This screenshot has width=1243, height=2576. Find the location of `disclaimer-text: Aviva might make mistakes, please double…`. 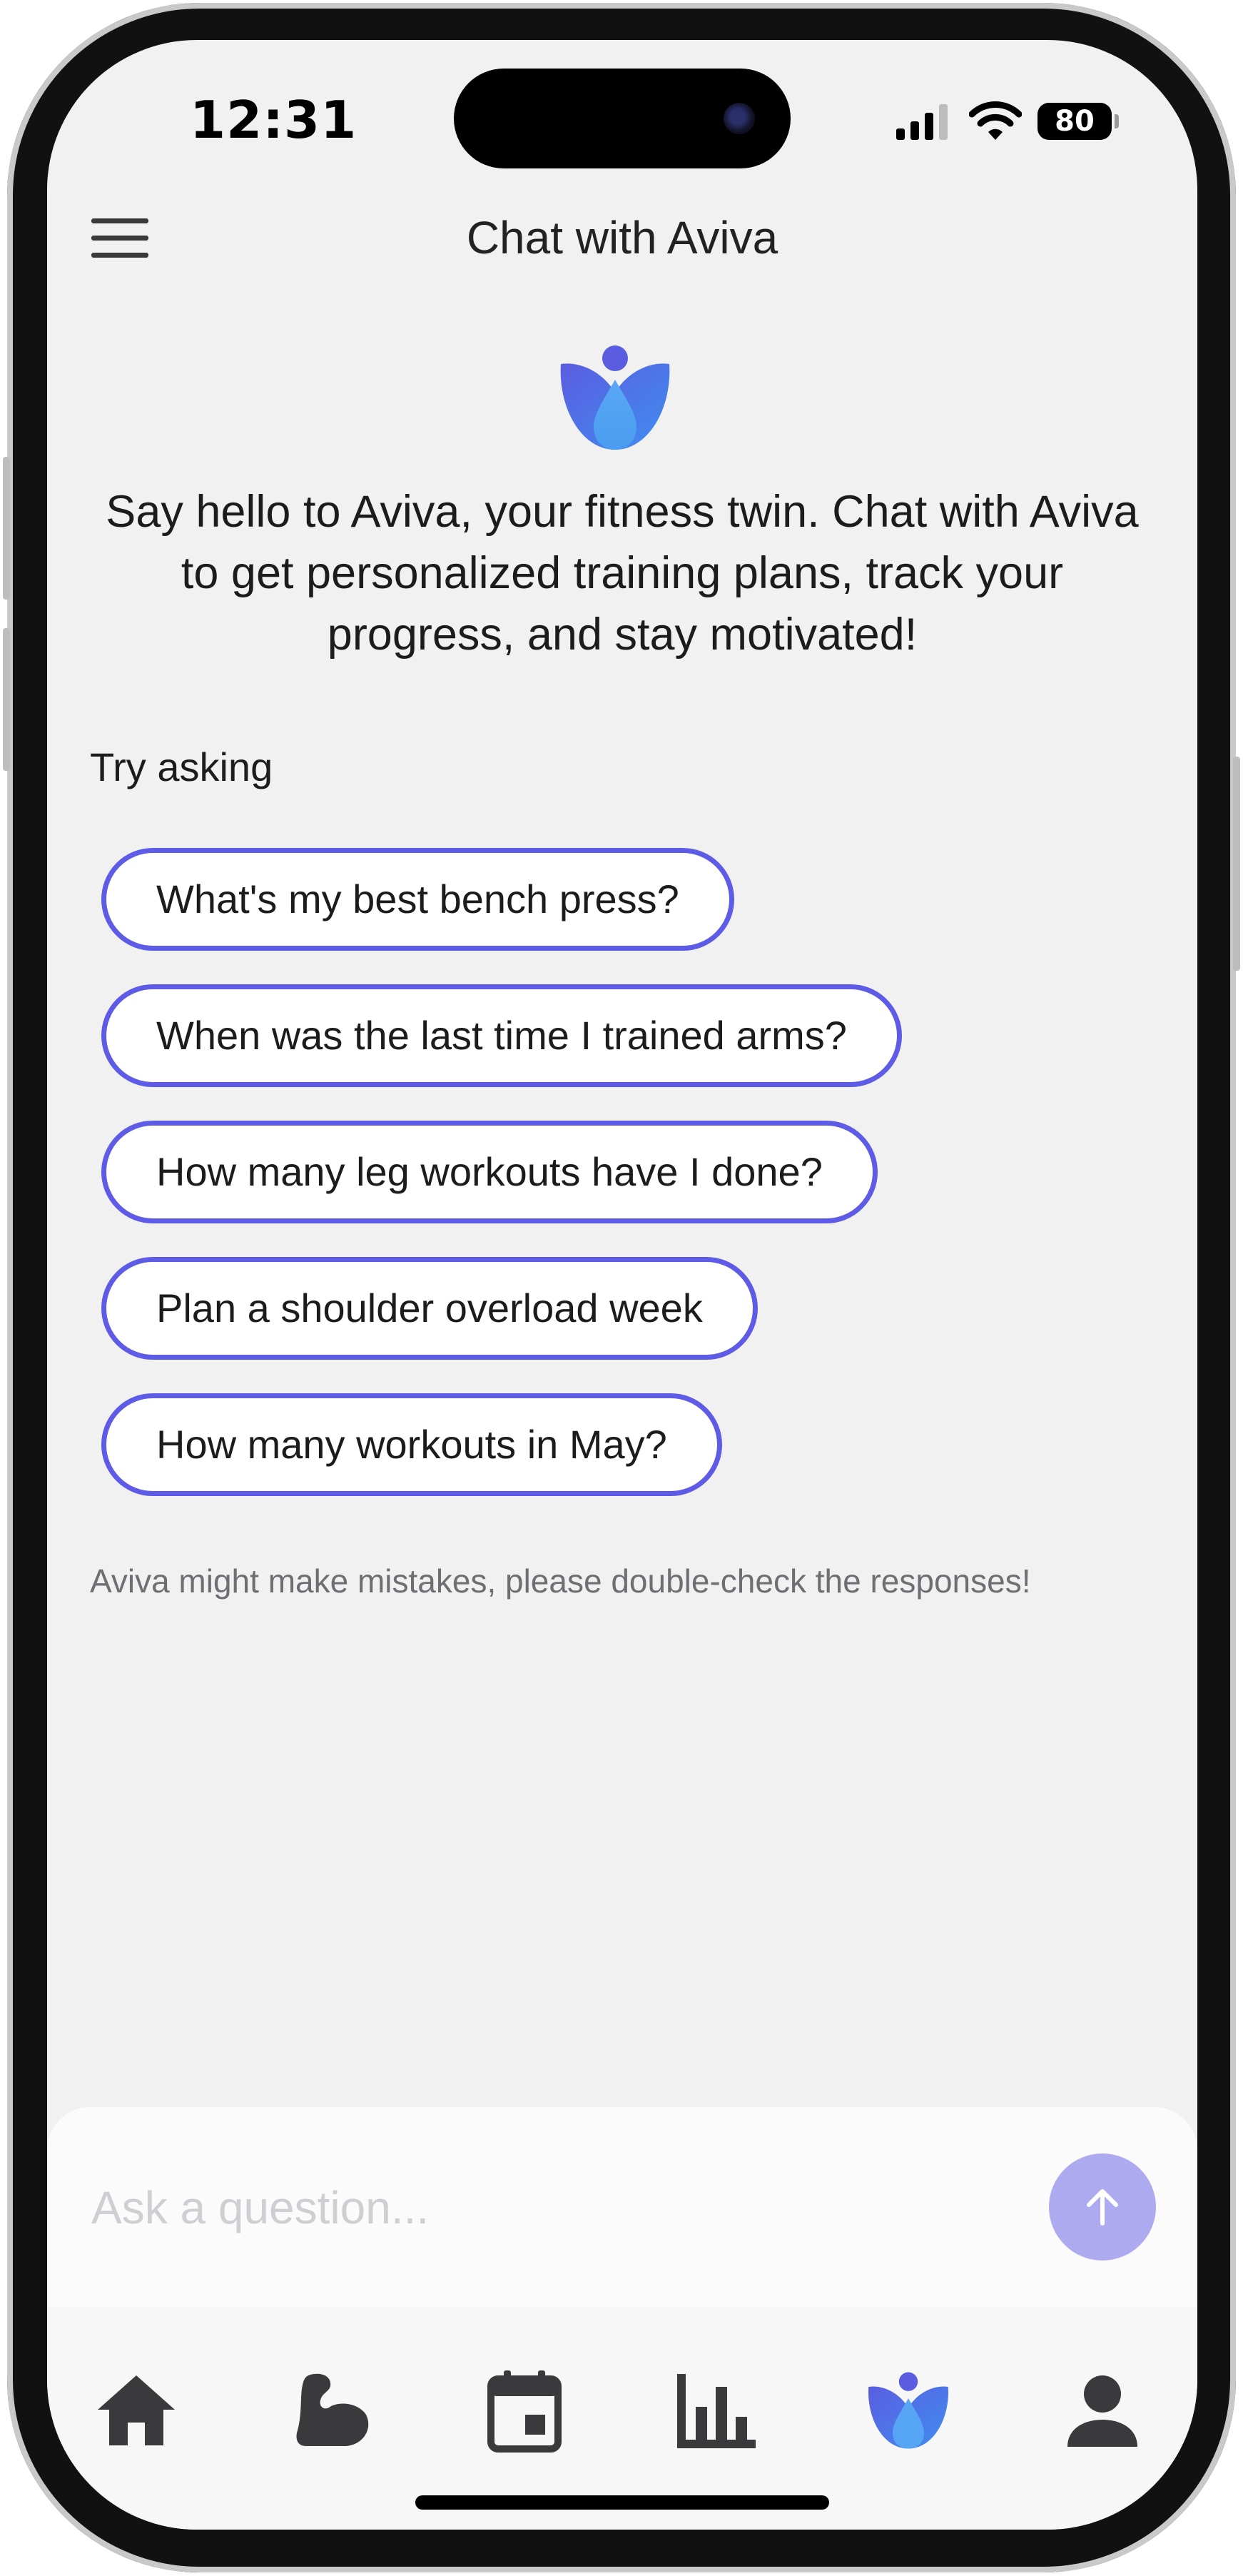

disclaimer-text: Aviva might make mistakes, please double… is located at coordinates (560, 1581).